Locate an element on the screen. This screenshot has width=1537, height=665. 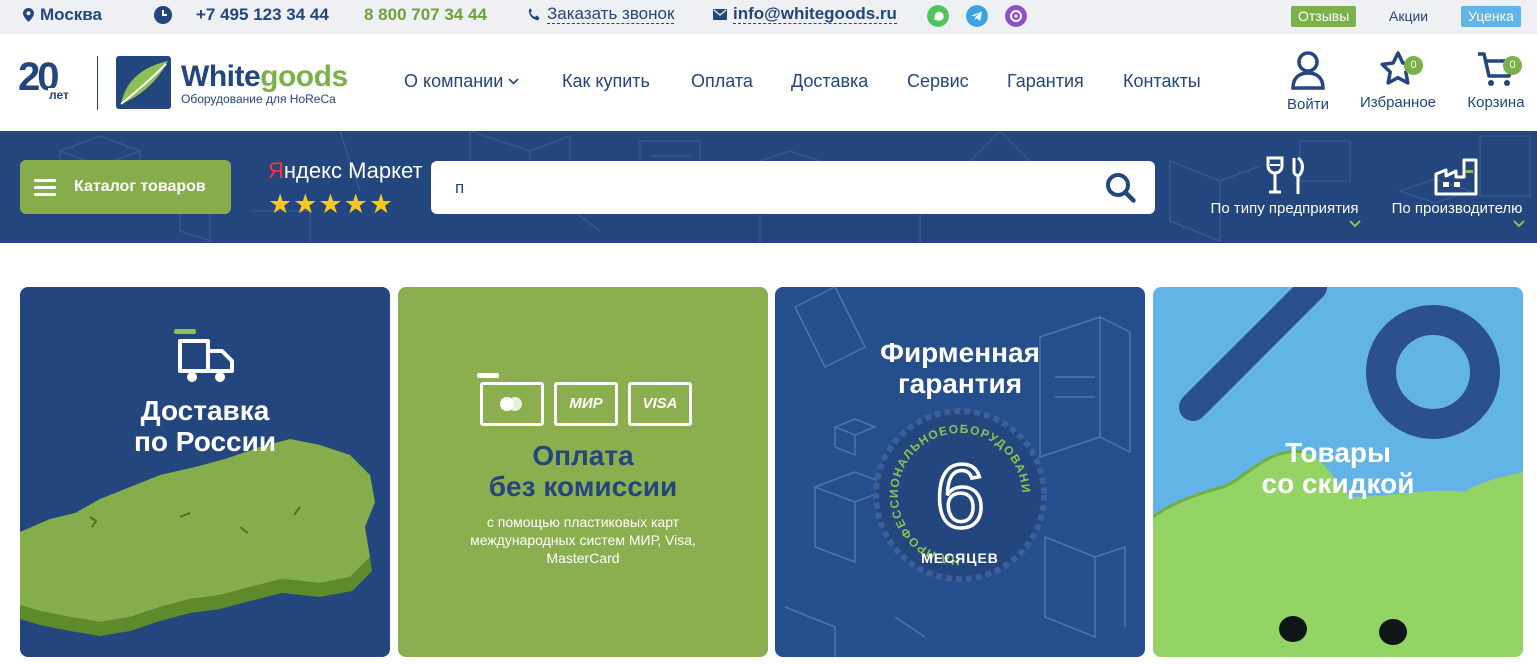
yandex-market-logo: Яндекс Маркет is located at coordinates (345, 171).